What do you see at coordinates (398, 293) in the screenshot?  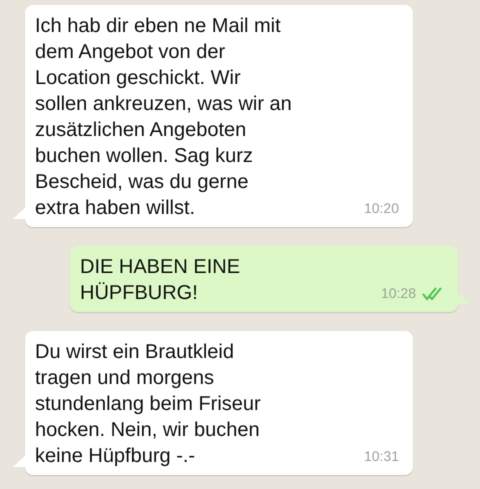 I see `message-time: 10:28` at bounding box center [398, 293].